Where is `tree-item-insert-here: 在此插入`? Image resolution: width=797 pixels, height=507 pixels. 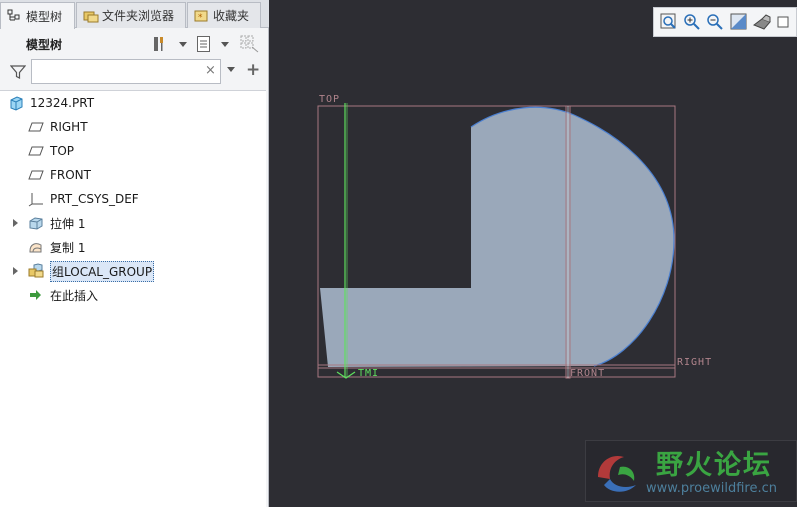 tree-item-insert-here: 在此插入 is located at coordinates (63, 295).